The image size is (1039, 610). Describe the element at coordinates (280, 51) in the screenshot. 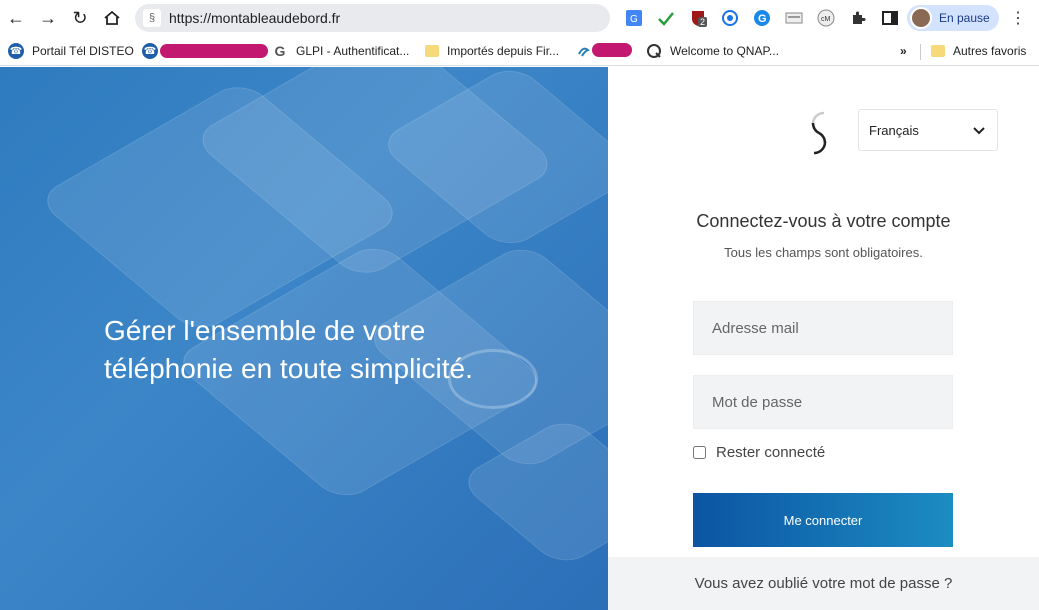

I see `g-icon: G` at that location.